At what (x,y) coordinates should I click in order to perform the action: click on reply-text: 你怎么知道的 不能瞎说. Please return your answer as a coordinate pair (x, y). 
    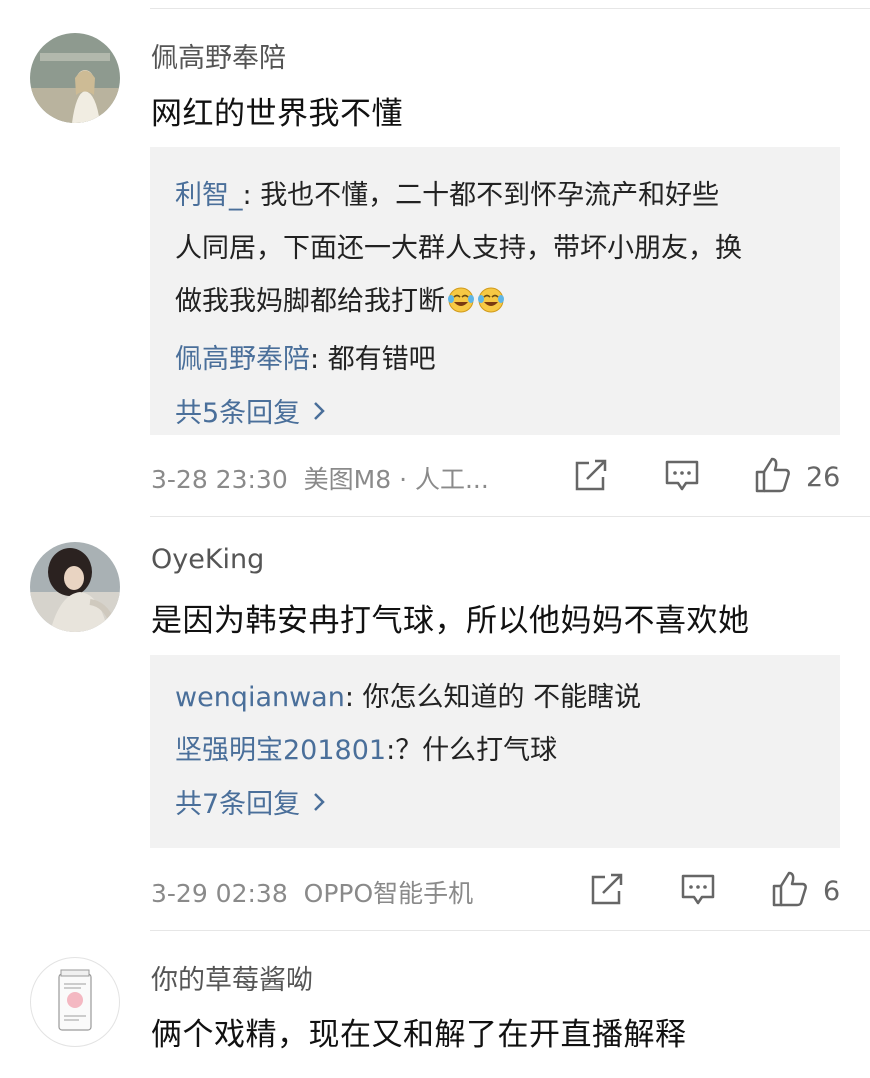
    Looking at the image, I should click on (502, 697).